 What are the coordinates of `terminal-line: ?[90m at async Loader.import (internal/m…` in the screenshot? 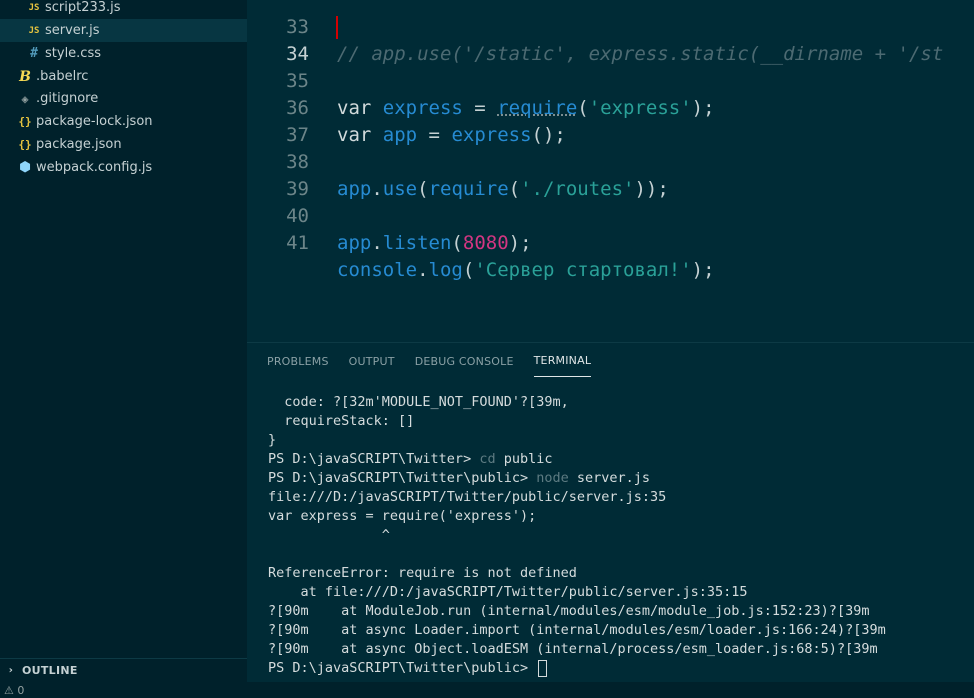 It's located at (577, 630).